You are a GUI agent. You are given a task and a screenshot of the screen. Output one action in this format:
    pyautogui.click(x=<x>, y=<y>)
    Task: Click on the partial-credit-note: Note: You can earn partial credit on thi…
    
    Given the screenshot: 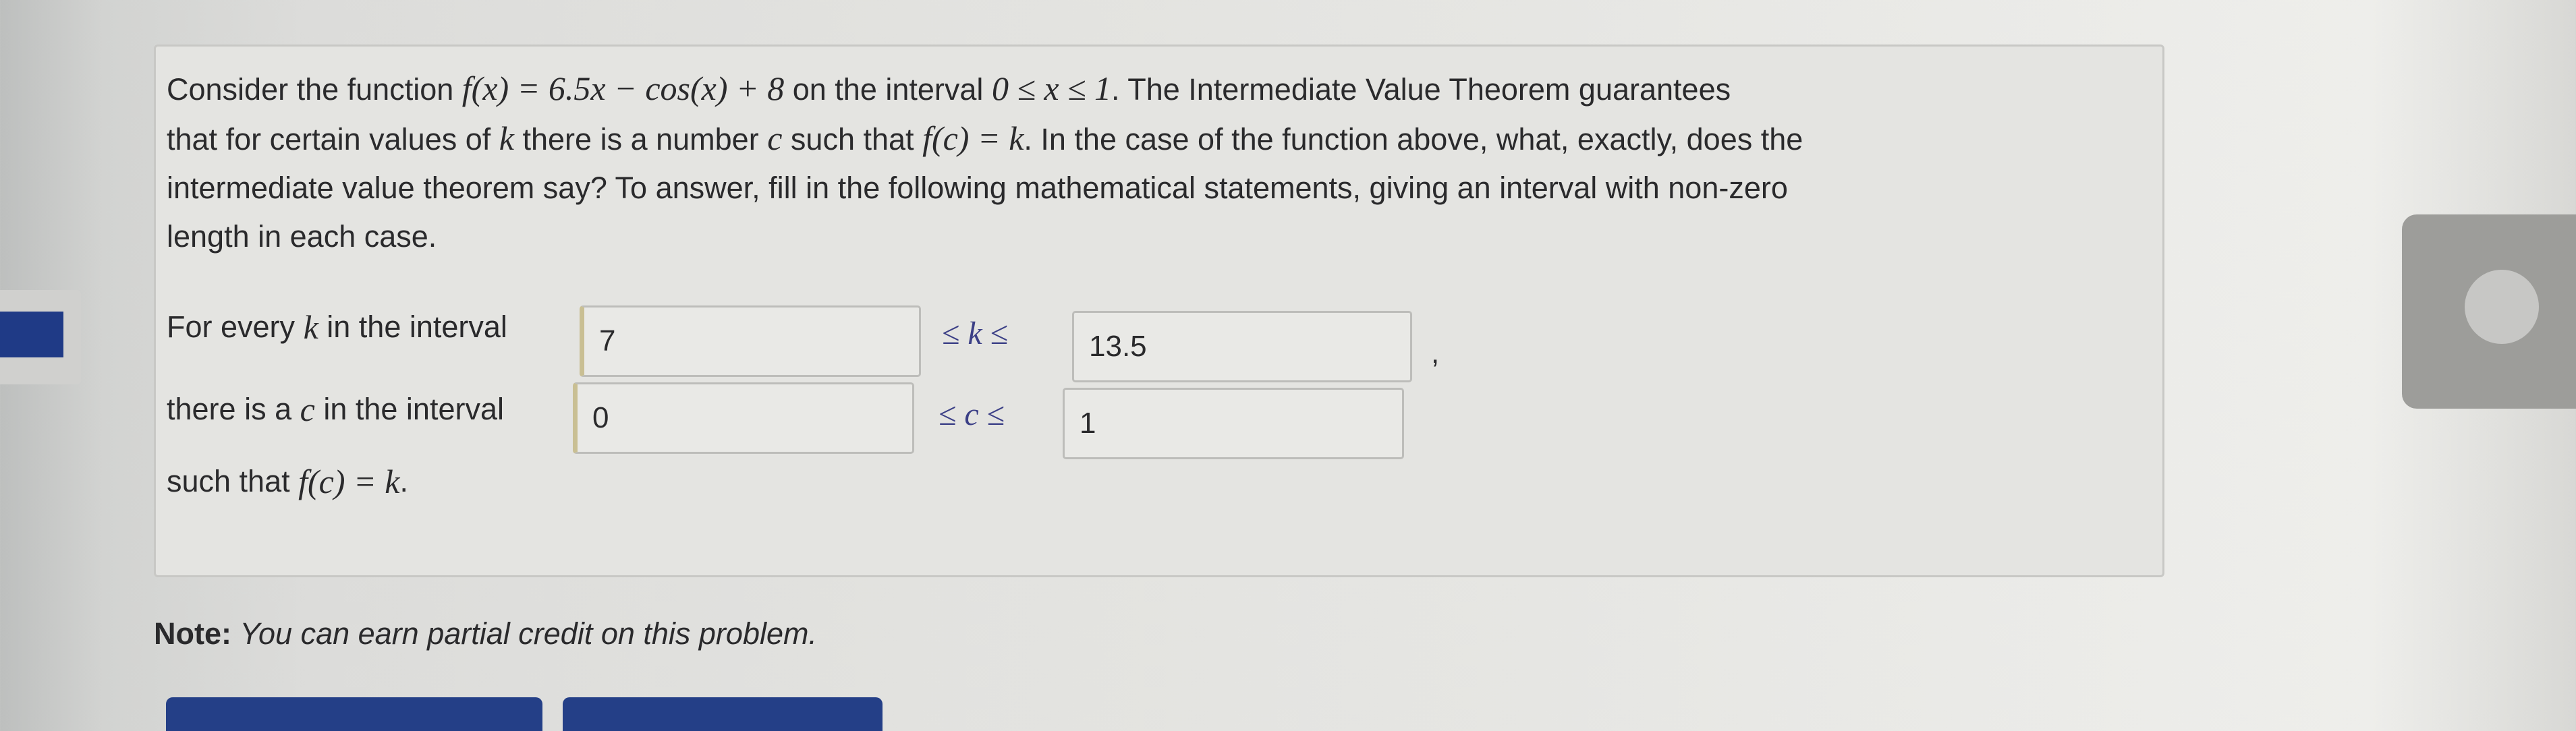 What is the action you would take?
    pyautogui.click(x=485, y=633)
    